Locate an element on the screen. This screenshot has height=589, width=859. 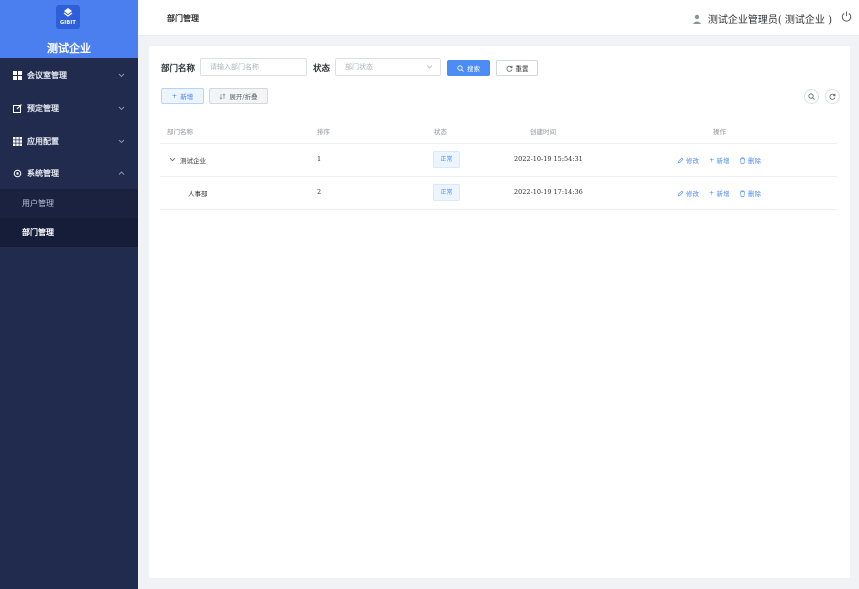
chevron-up-icon is located at coordinates (121, 173).